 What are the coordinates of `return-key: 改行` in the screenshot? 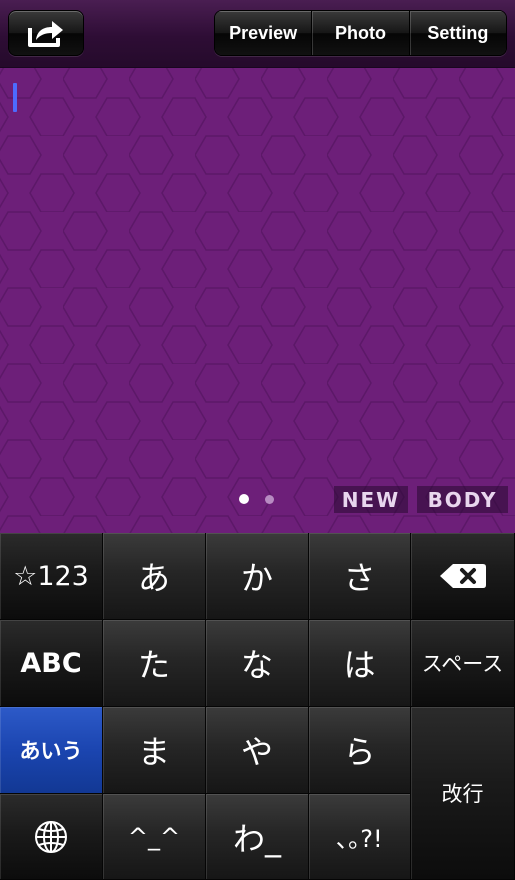 It's located at (463, 793).